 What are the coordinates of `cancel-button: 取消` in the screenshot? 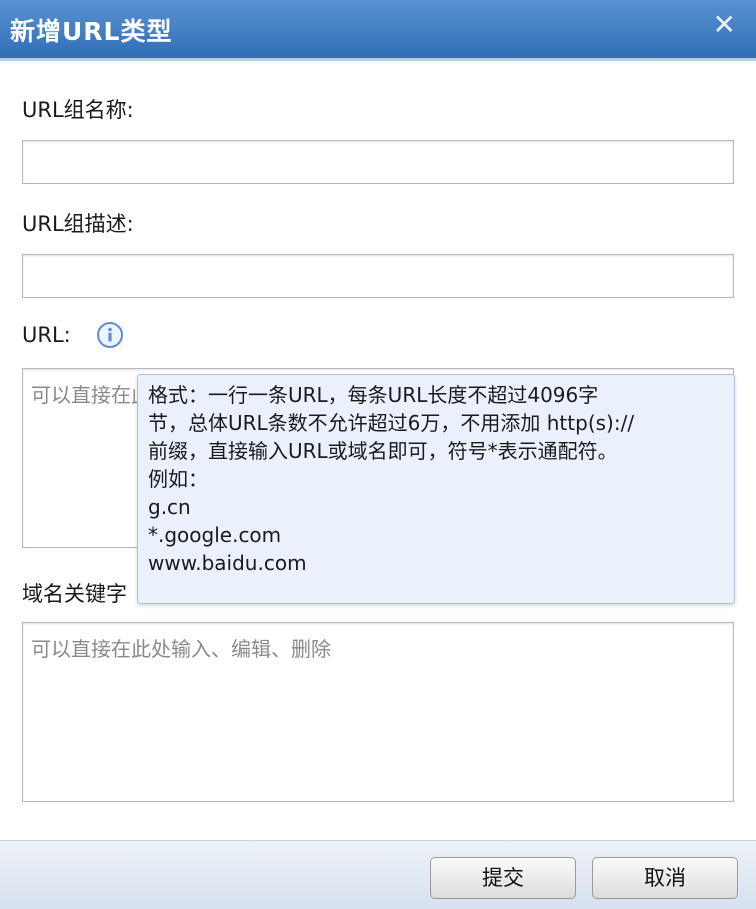 It's located at (665, 878).